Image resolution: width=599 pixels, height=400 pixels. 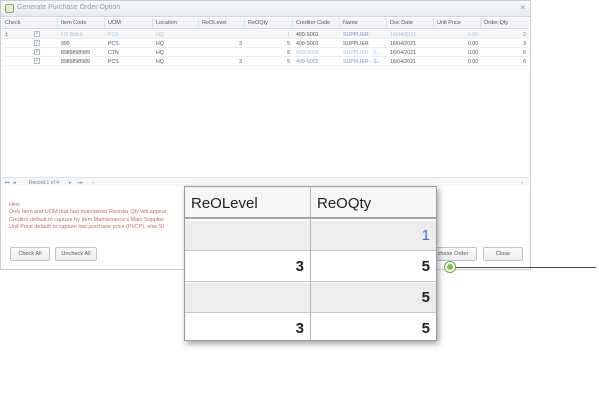 What do you see at coordinates (65, 44) in the screenshot?
I see `item-code-cell: 999` at bounding box center [65, 44].